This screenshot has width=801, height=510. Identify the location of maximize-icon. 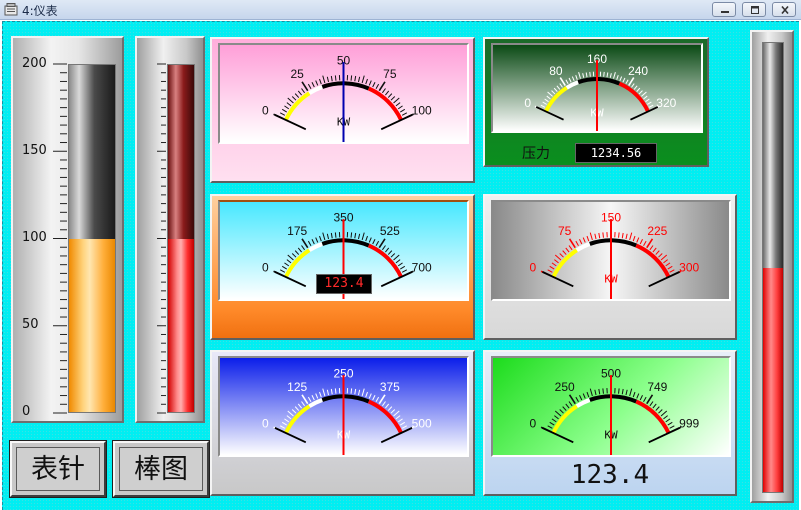
(755, 10).